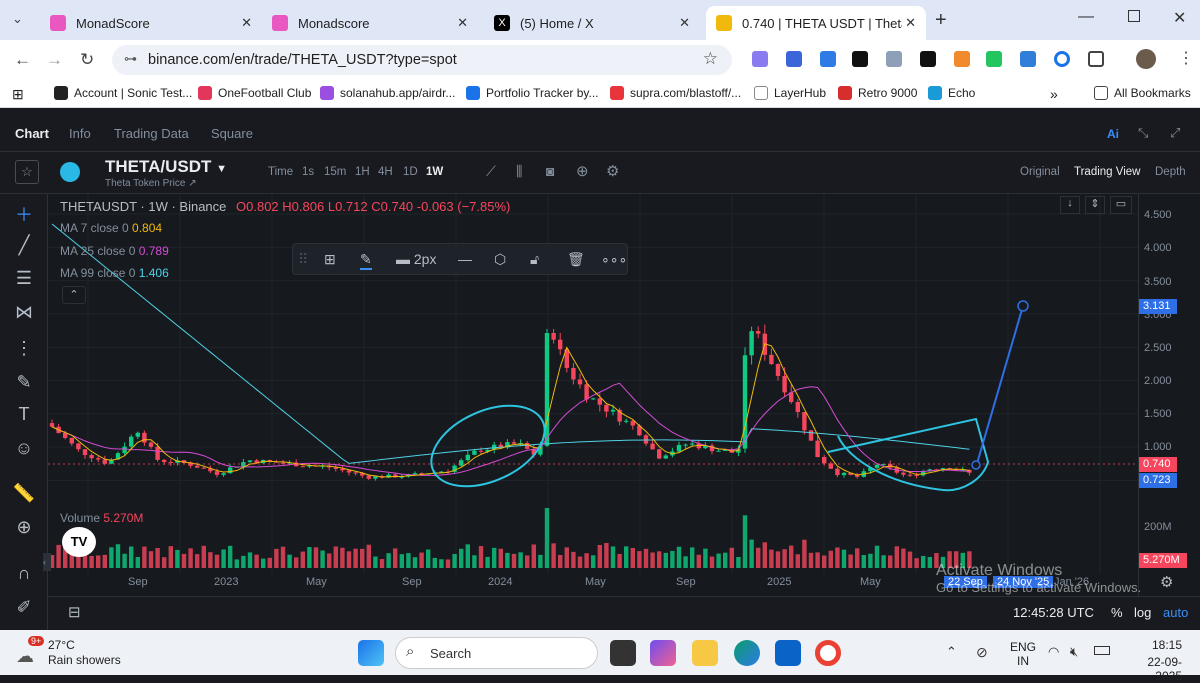 This screenshot has height=683, width=1200. Describe the element at coordinates (705, 653) in the screenshot. I see `file-explorer-icon` at that location.